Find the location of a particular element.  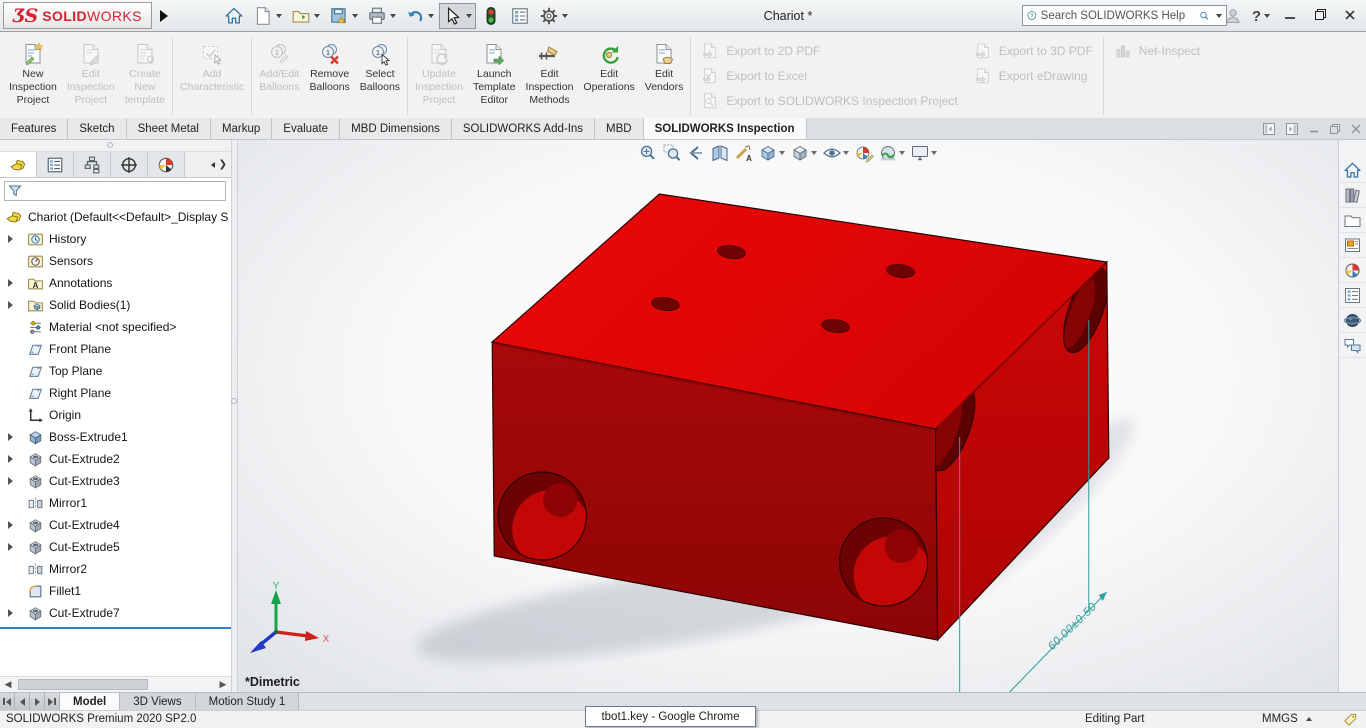

taskpane-home-button is located at coordinates (1352, 170).